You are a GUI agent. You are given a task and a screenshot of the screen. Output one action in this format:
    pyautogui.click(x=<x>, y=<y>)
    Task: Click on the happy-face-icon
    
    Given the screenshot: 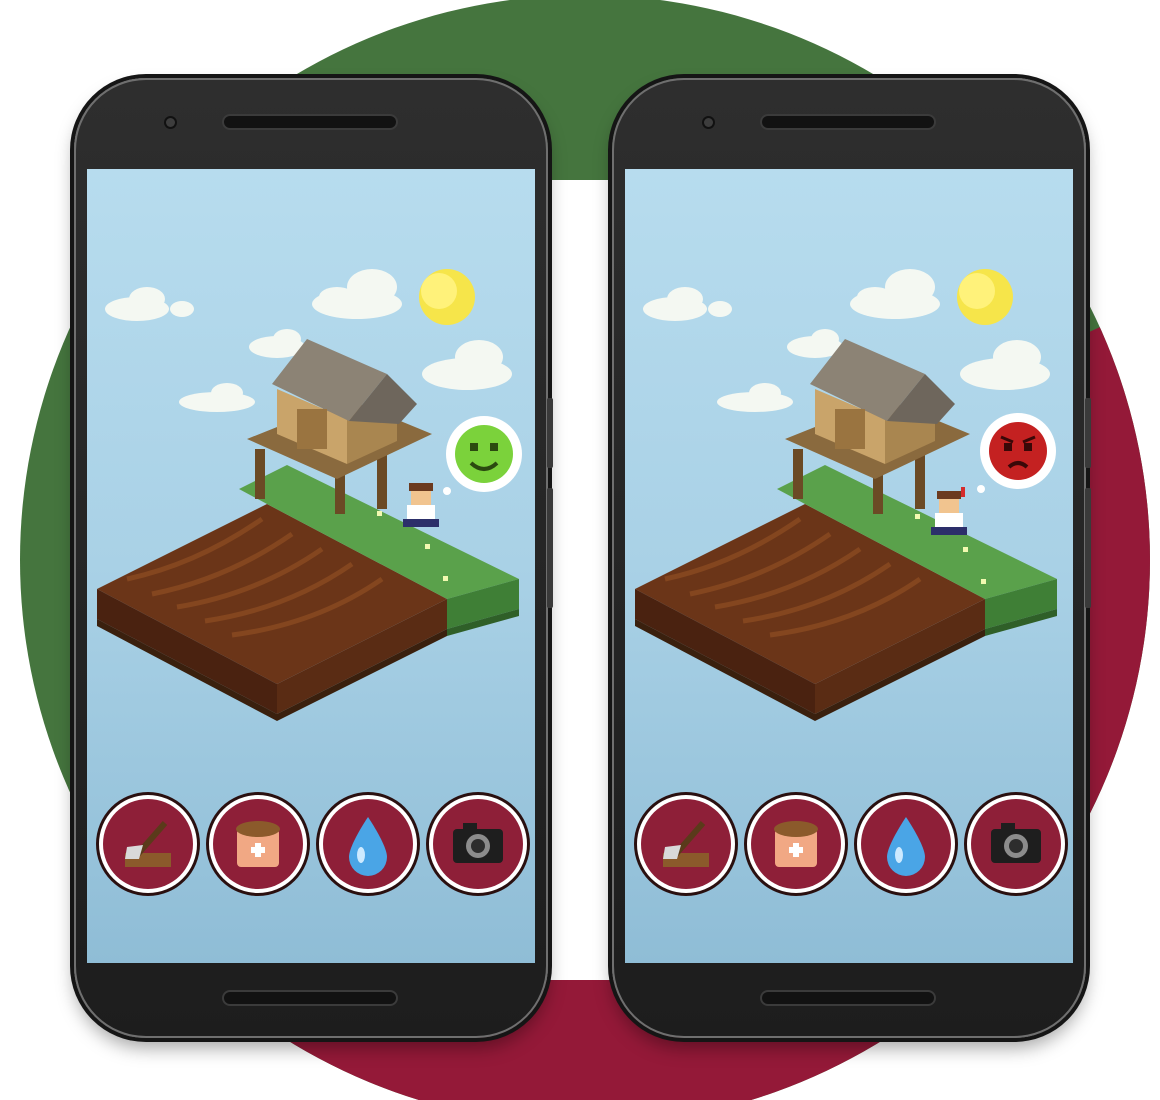 What is the action you would take?
    pyautogui.click(x=484, y=454)
    